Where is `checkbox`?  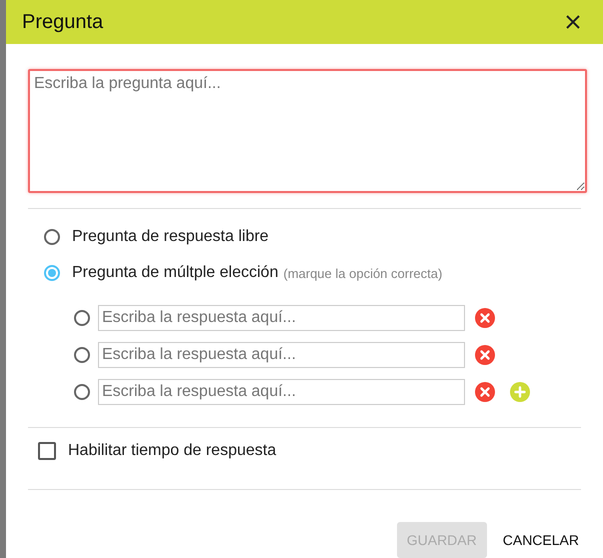 checkbox is located at coordinates (47, 451).